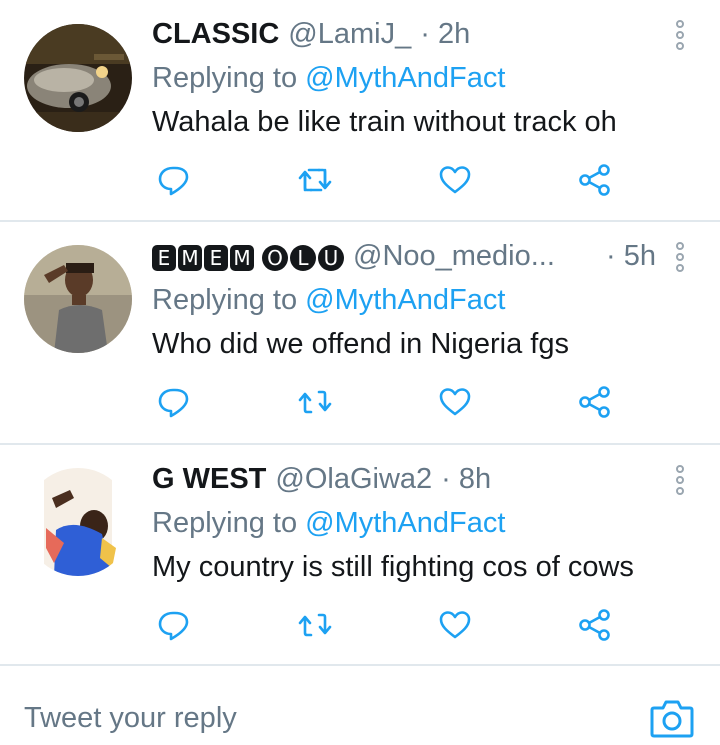 Image resolution: width=720 pixels, height=745 pixels. I want to click on tweet-header: CLASSIC @LamiJ_ · 2h, so click(311, 34).